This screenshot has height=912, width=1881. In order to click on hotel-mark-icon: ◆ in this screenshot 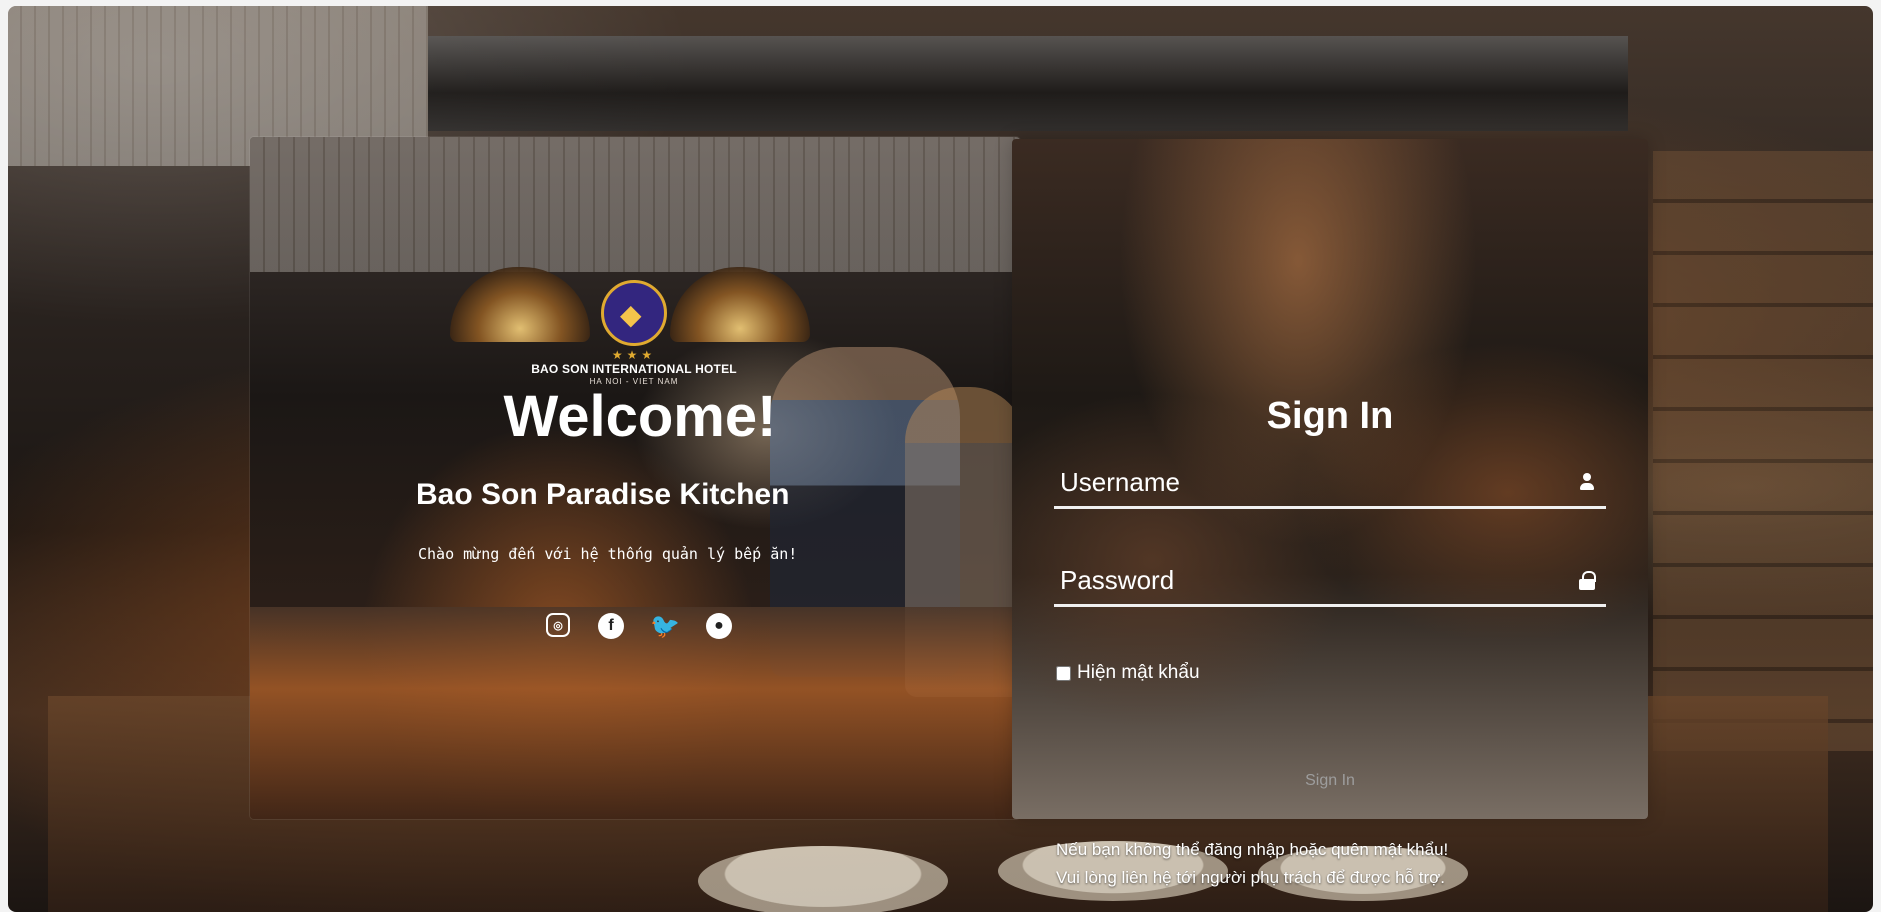, I will do `click(631, 314)`.